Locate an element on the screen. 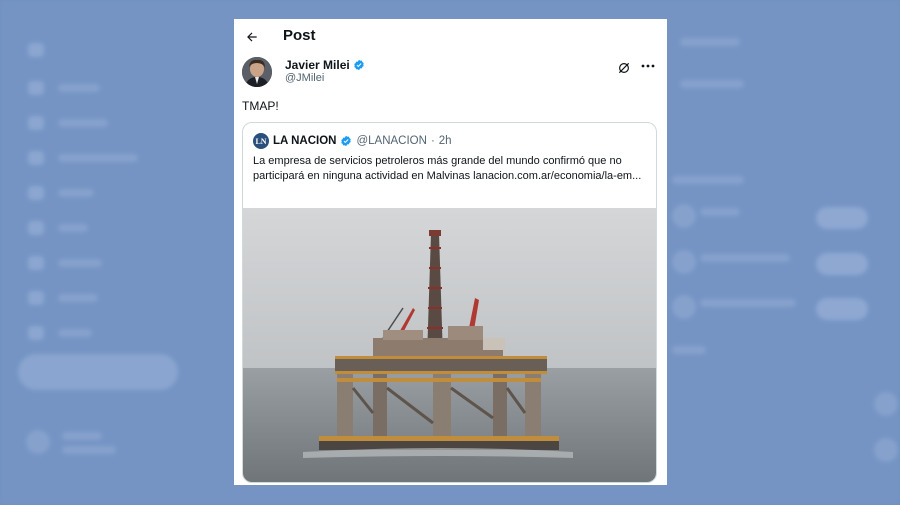 The width and height of the screenshot is (900, 505). quoted-timestamp: 2h is located at coordinates (445, 141).